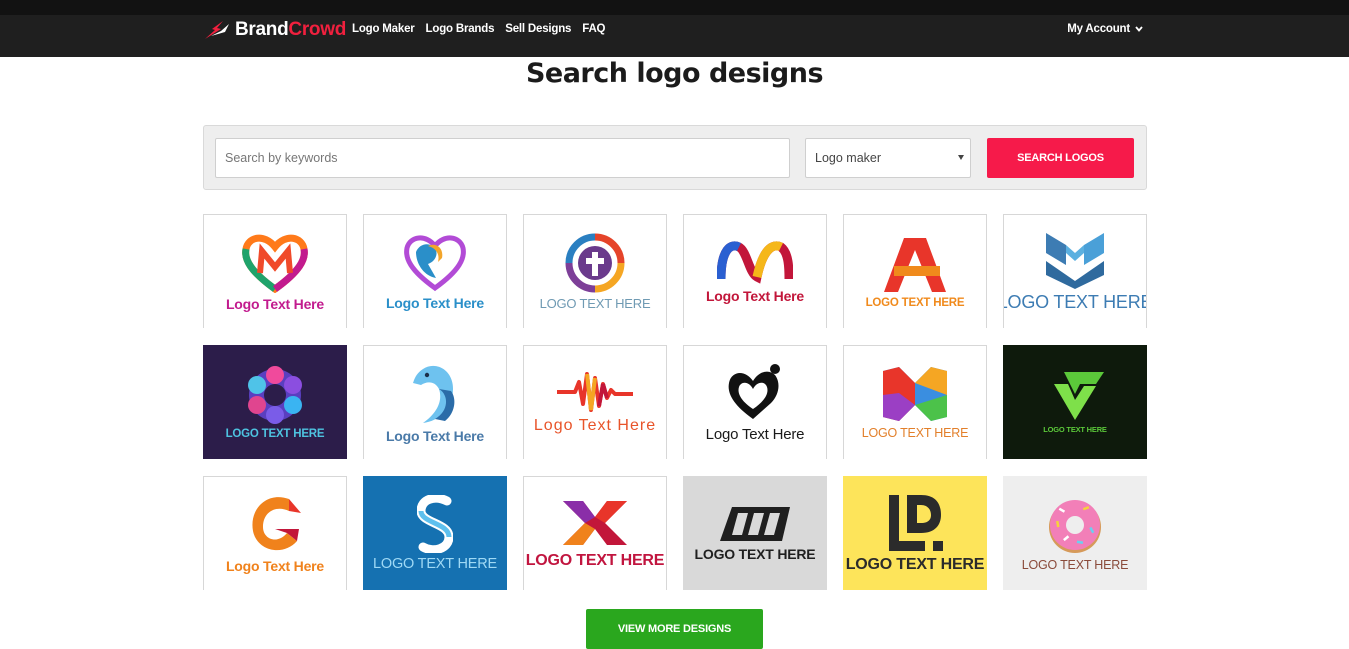 This screenshot has height=649, width=1349. I want to click on letter-s-icon, so click(435, 523).